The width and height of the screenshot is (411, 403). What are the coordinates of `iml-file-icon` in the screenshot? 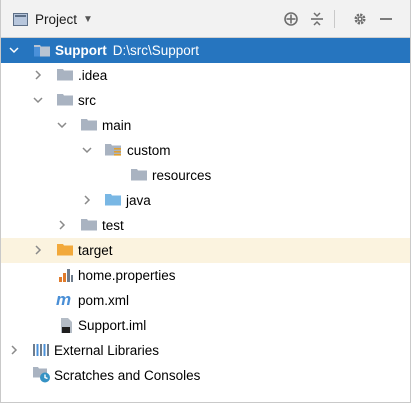 It's located at (67, 325).